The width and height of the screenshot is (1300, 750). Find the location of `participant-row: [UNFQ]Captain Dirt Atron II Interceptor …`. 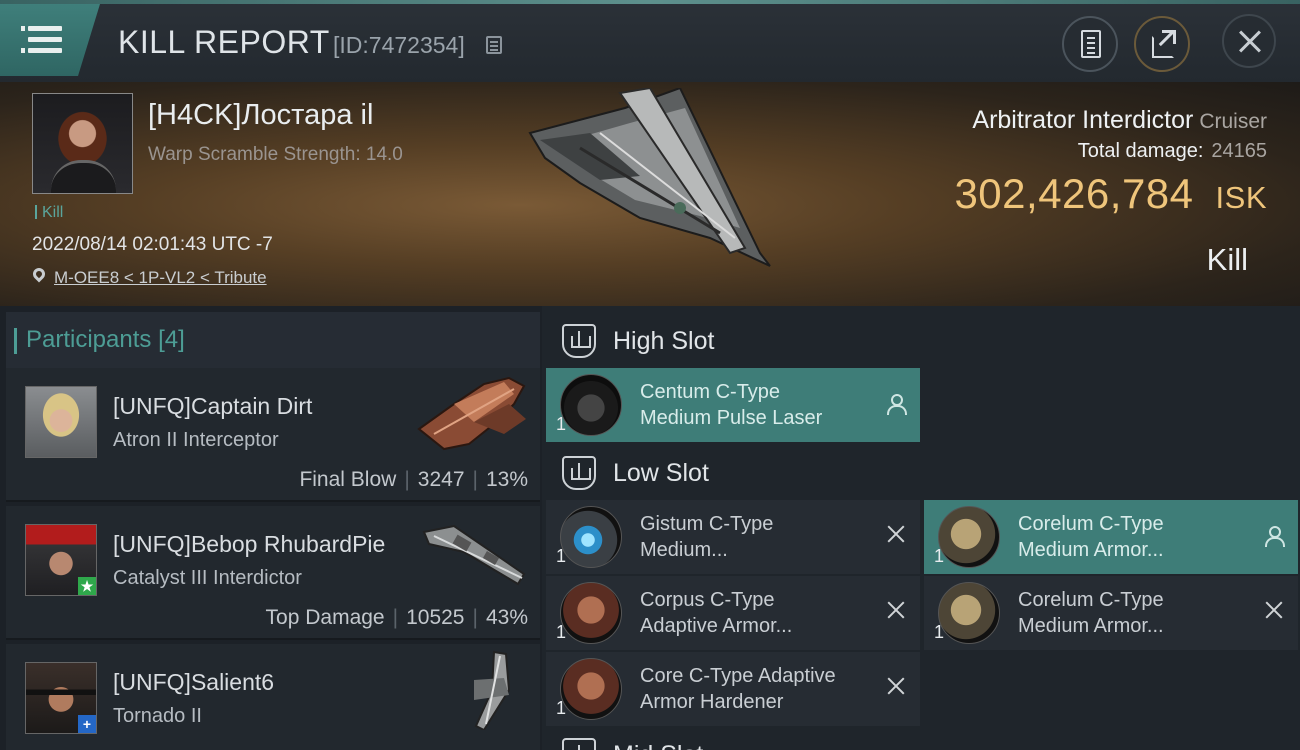

participant-row: [UNFQ]Captain Dirt Atron II Interceptor … is located at coordinates (273, 435).